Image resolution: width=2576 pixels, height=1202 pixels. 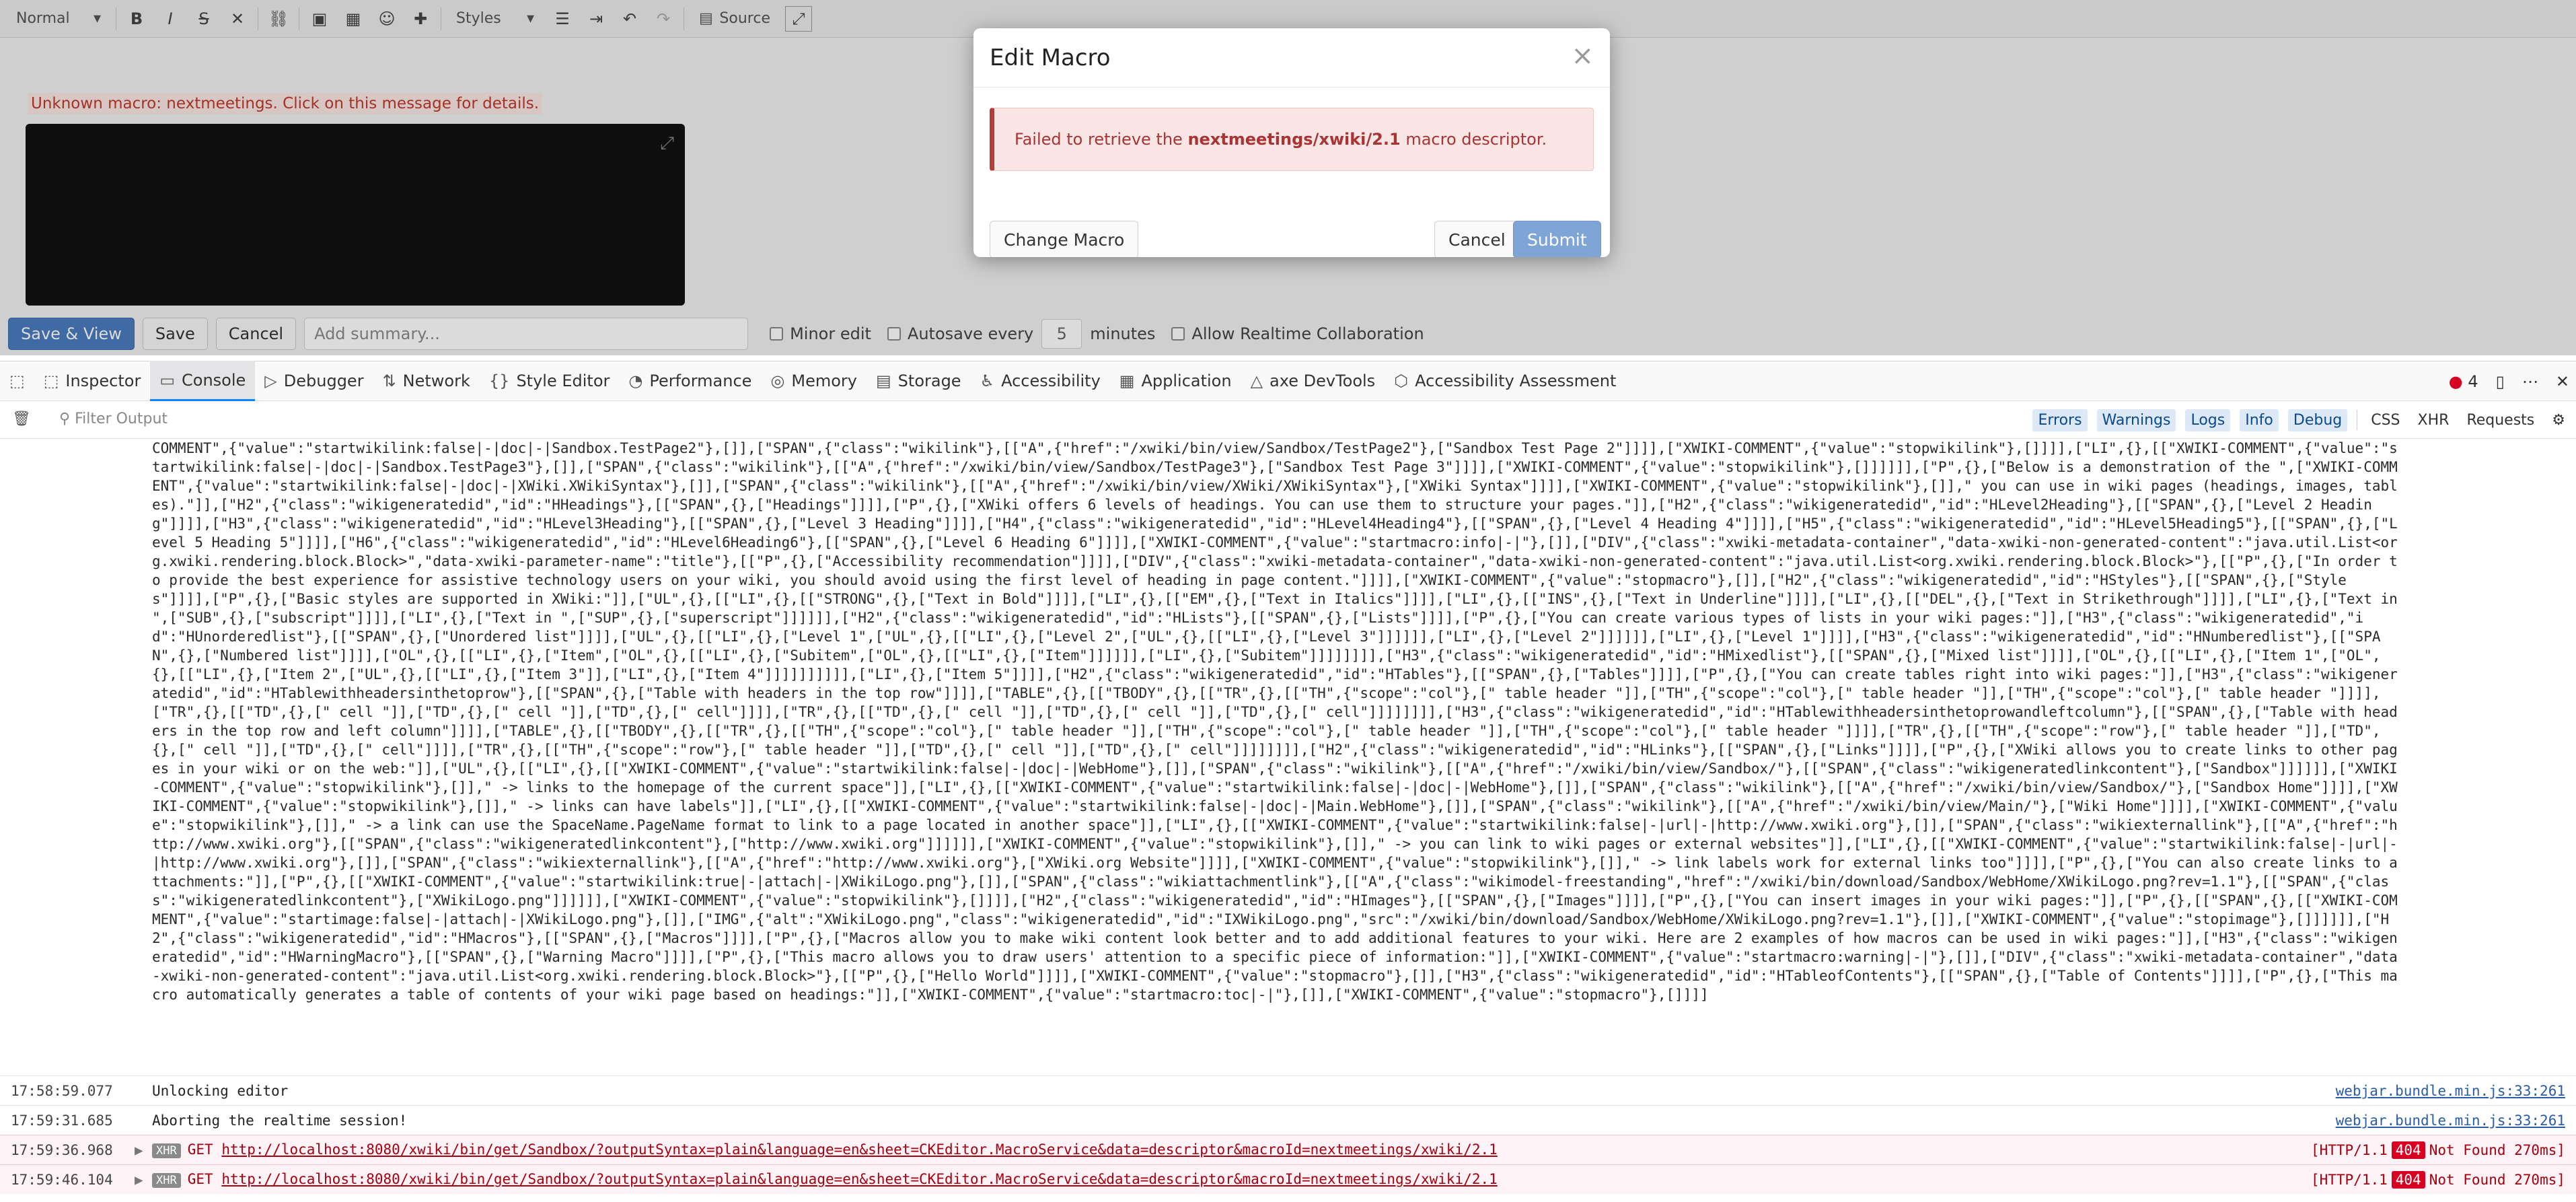 I want to click on tab-label: Performance, so click(x=700, y=381).